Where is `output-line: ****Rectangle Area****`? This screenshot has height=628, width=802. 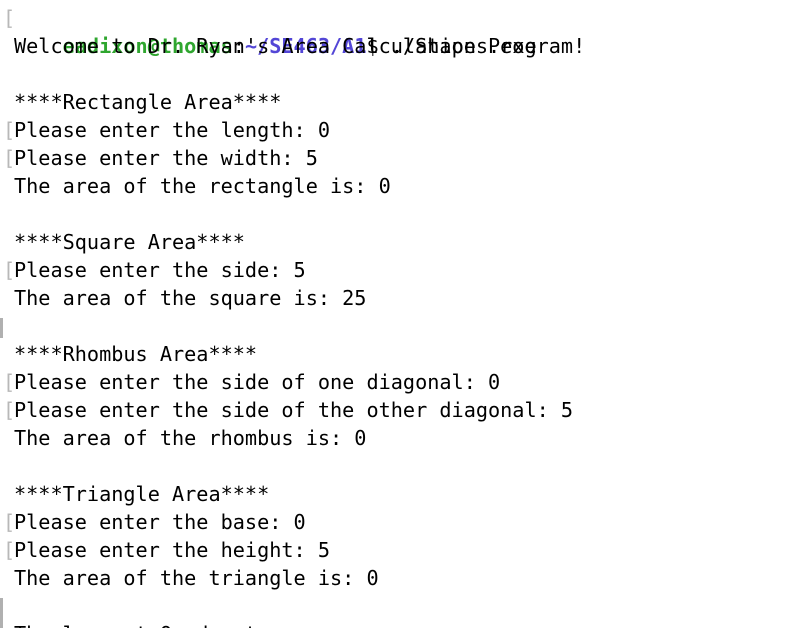
output-line: ****Rectangle Area**** is located at coordinates (401, 102).